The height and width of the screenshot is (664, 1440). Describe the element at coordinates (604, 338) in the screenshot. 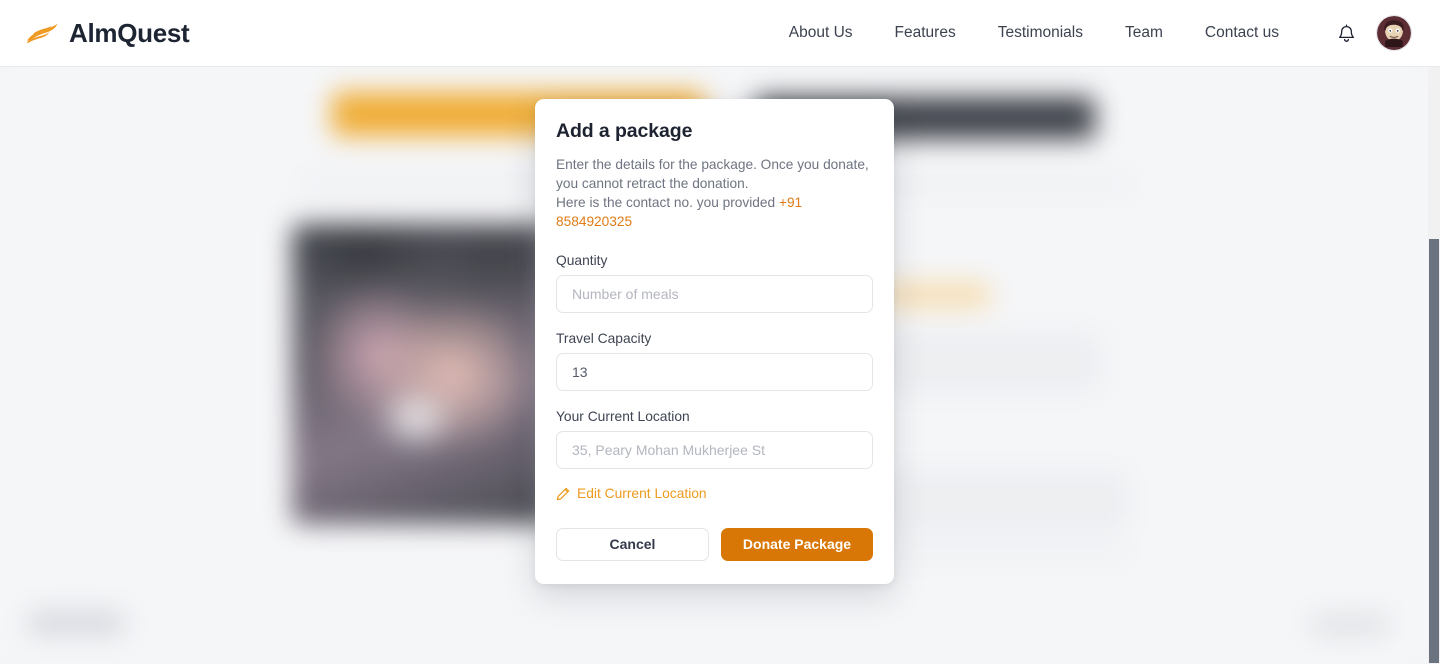

I see `field-label-travel-capacity: Travel Capacity` at that location.